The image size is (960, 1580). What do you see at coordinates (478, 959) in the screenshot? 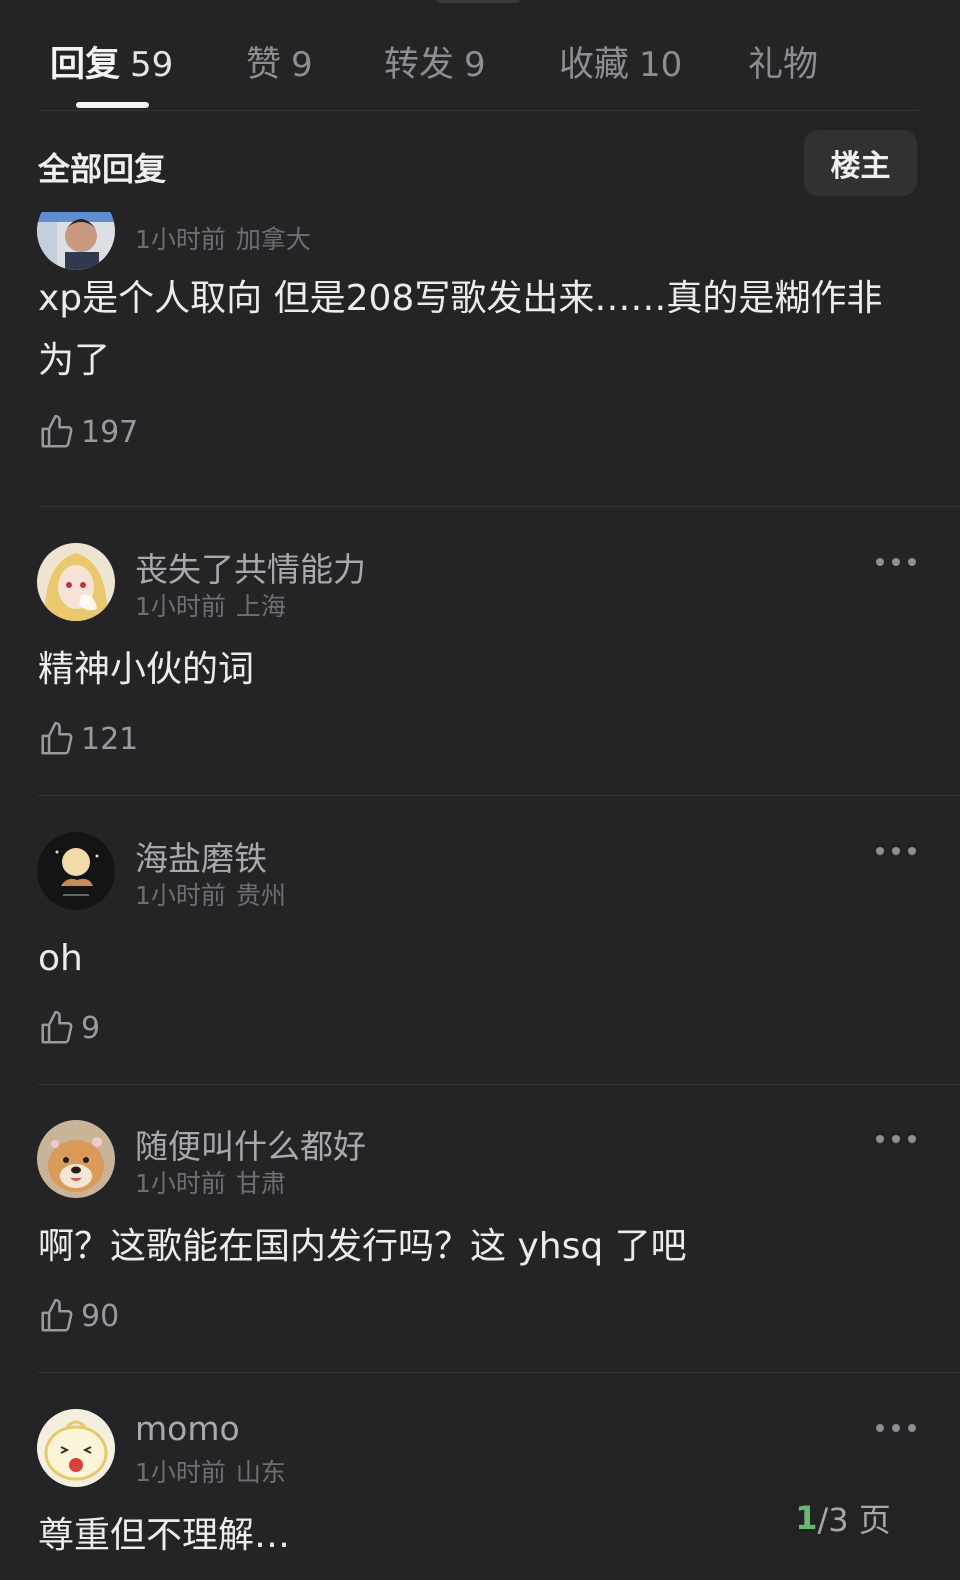
I see `comment-text: oh` at bounding box center [478, 959].